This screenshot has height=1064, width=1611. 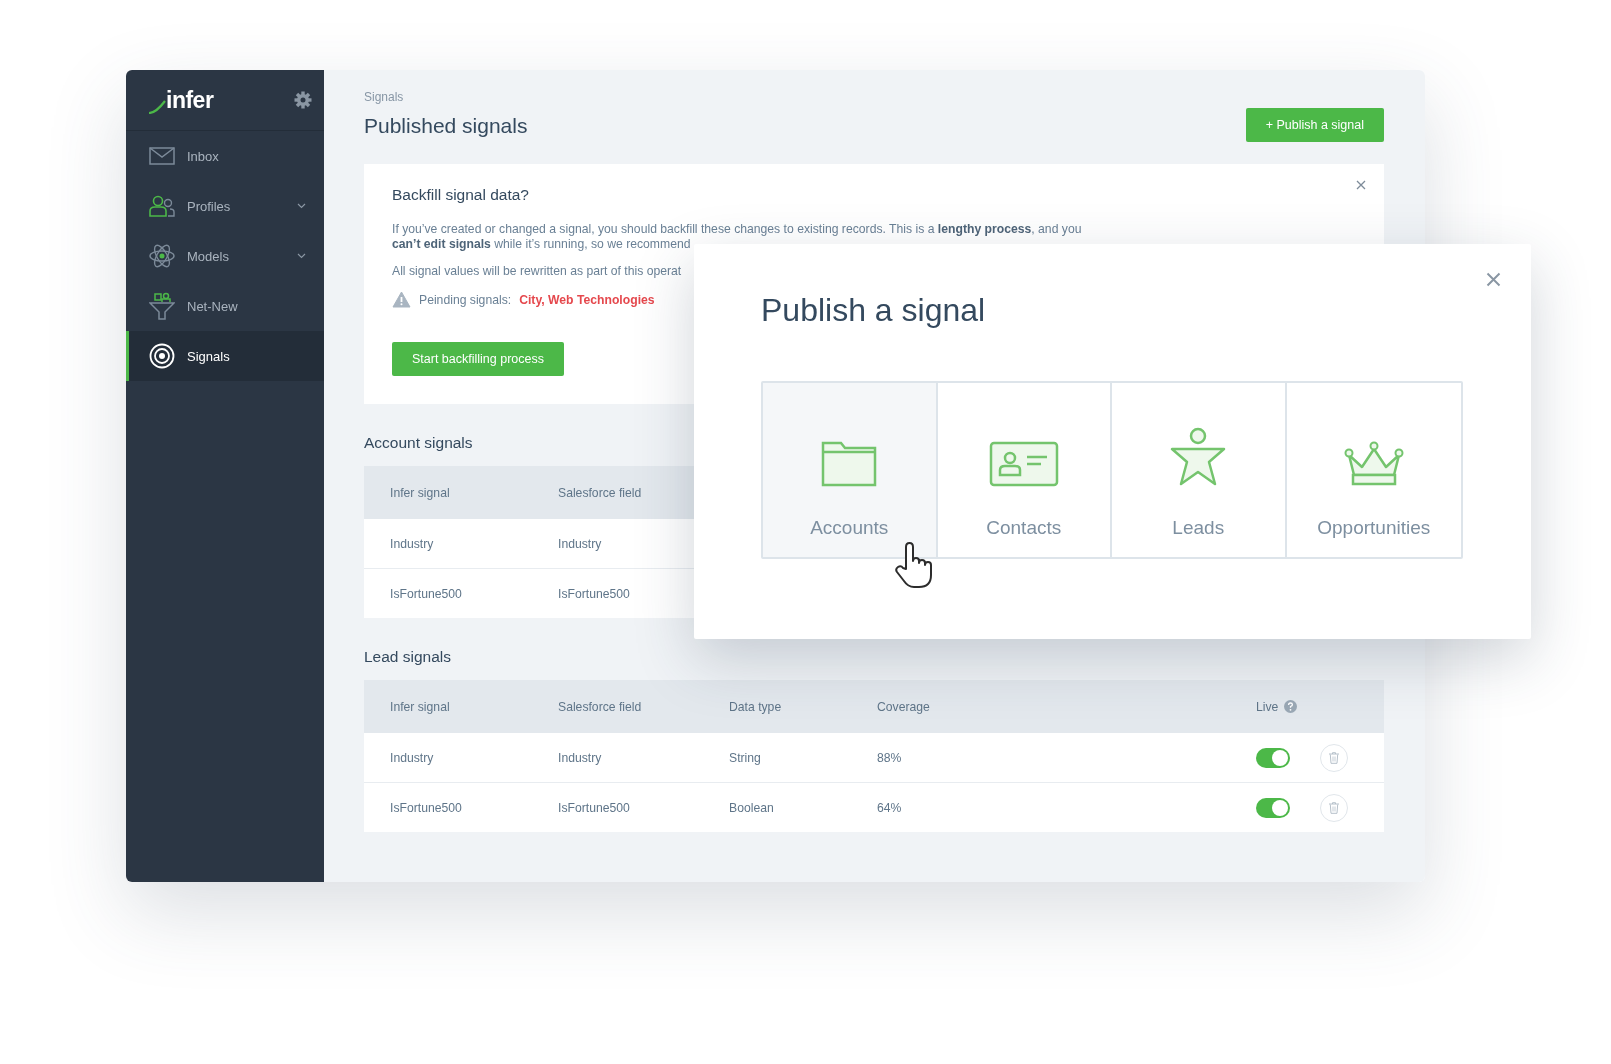 What do you see at coordinates (478, 359) in the screenshot?
I see `start-backfill-button: Start backfilling process` at bounding box center [478, 359].